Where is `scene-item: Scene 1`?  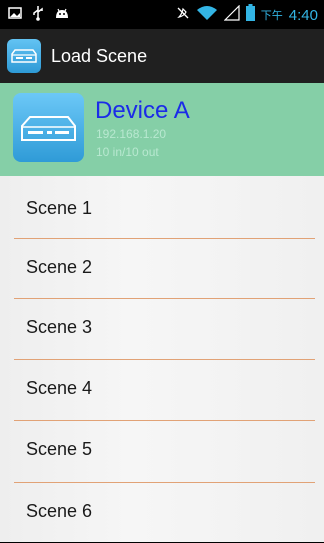 scene-item: Scene 1 is located at coordinates (162, 210).